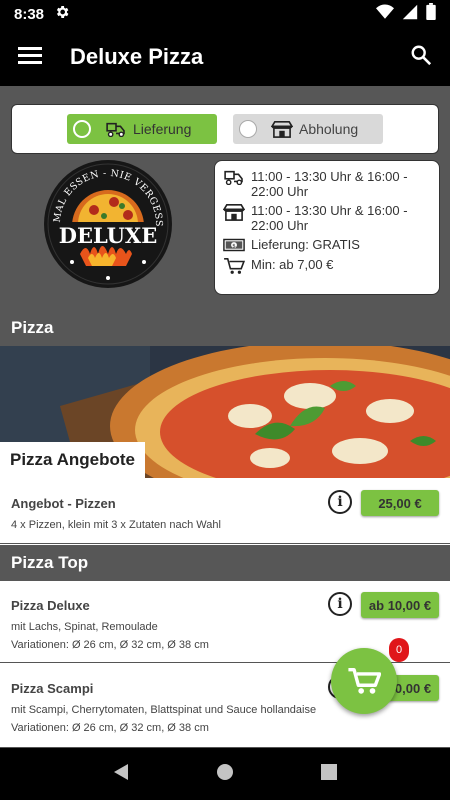  I want to click on section-header-pizza-top: Pizza Top, so click(225, 563).